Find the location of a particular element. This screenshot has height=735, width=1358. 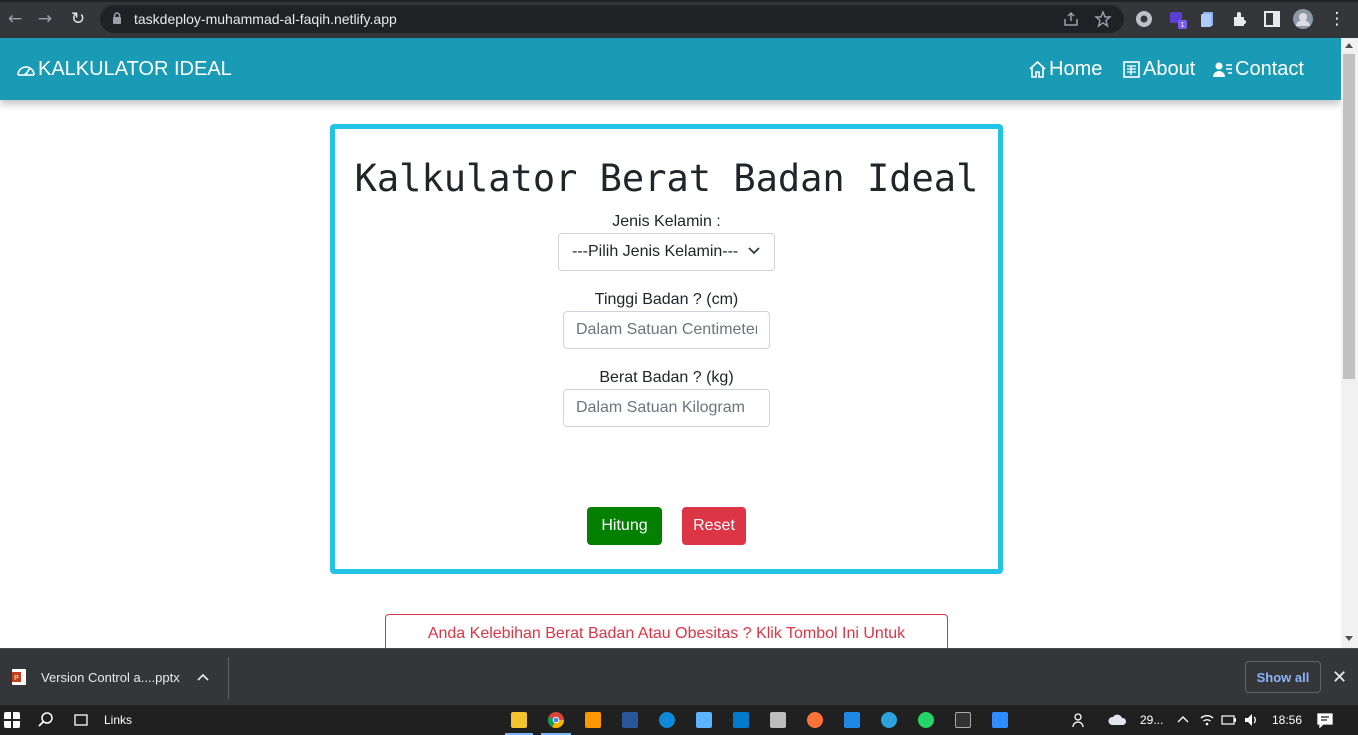

windows-taskbar: Links 29... 18:56 is located at coordinates (679, 720).